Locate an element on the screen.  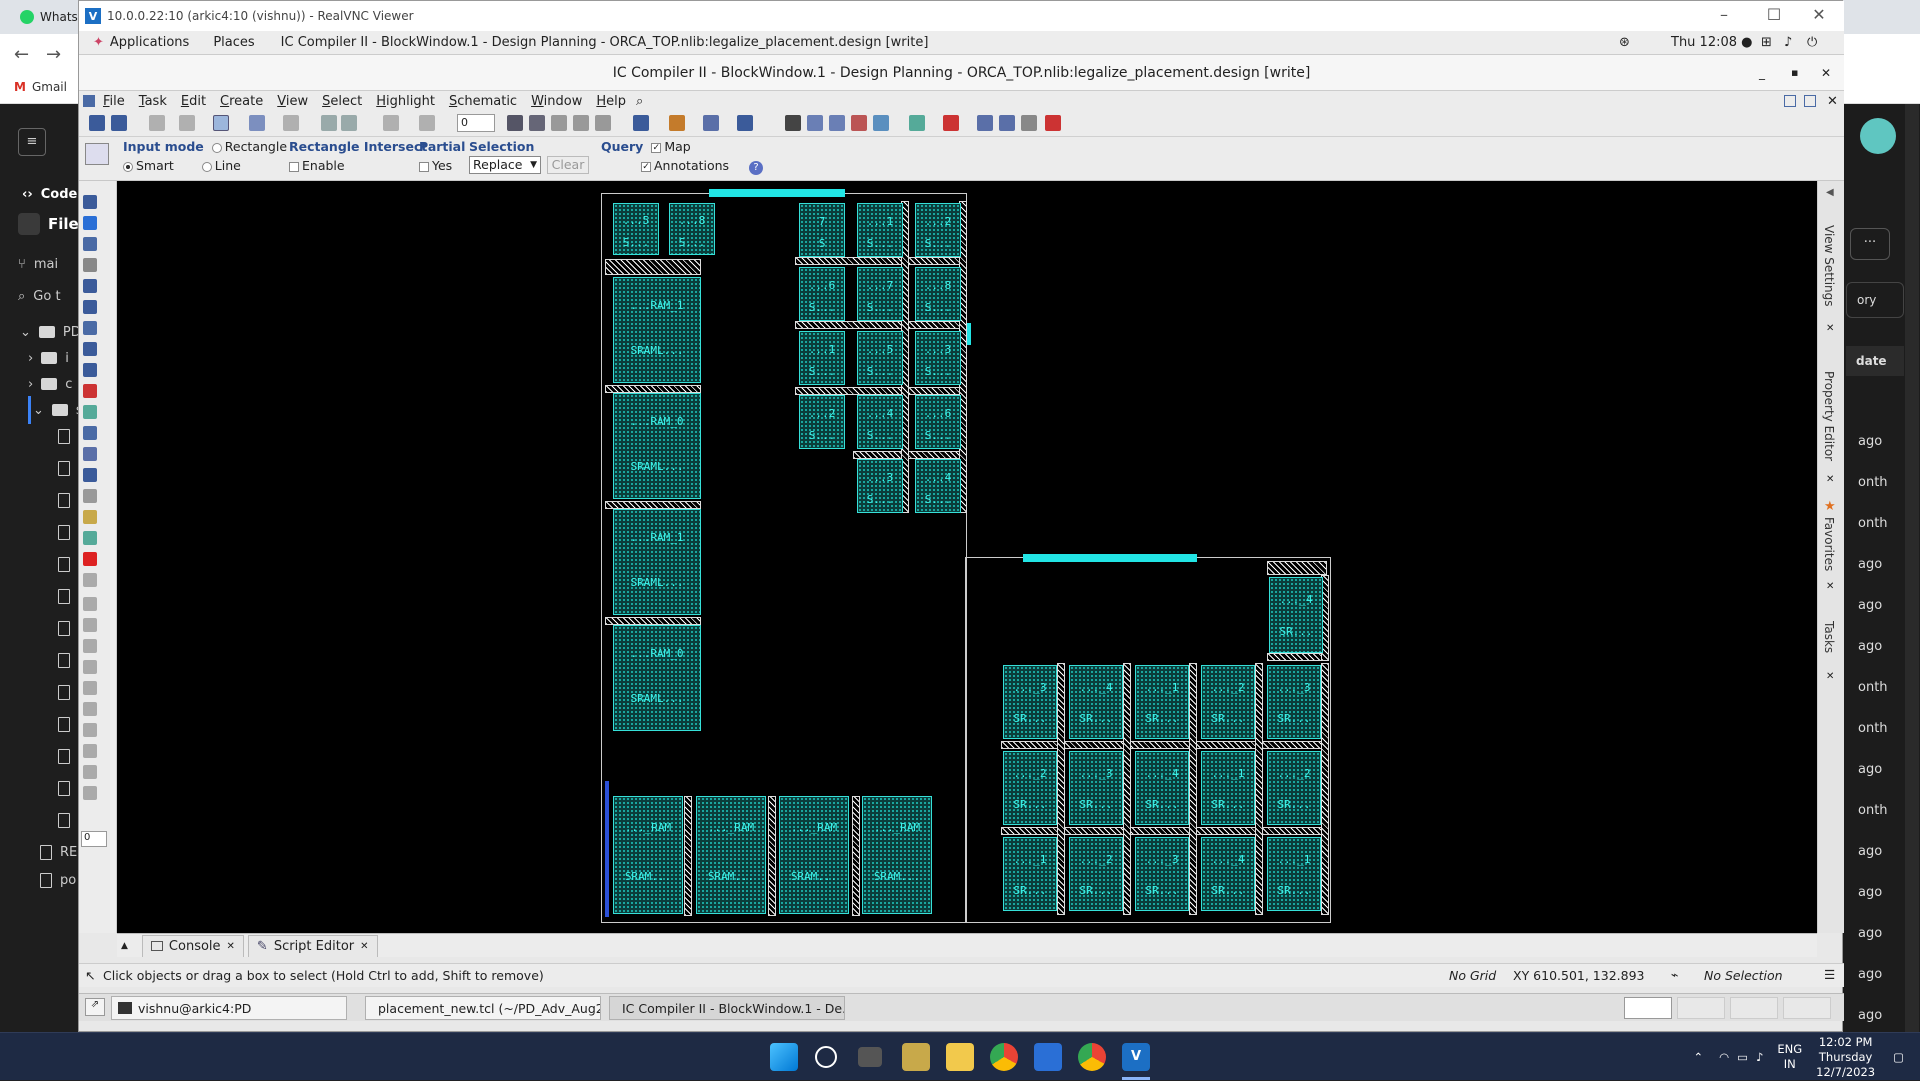
tab-property-editor: Property Editor is located at coordinates (1829, 416).